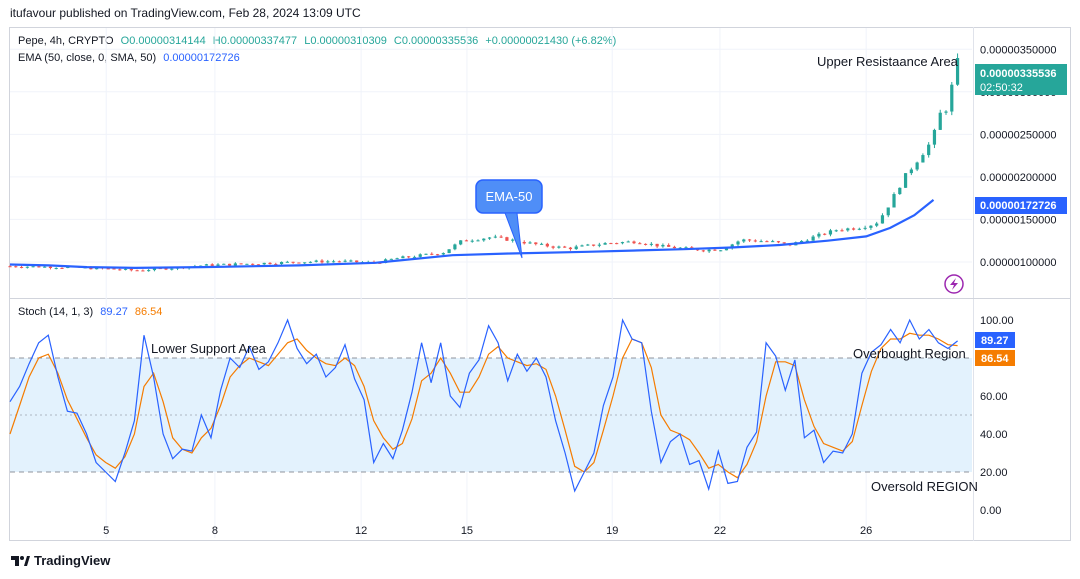 The width and height of the screenshot is (1080, 579). I want to click on stoch-label: Stoch (14, 1, 3), so click(55, 312).